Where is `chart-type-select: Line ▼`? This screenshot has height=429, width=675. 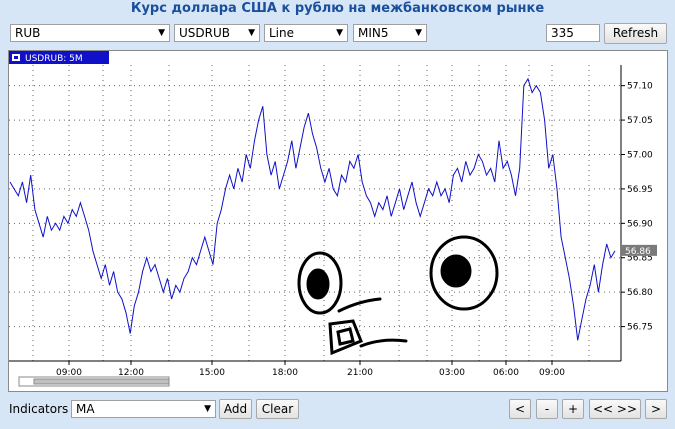 chart-type-select: Line ▼ is located at coordinates (306, 33).